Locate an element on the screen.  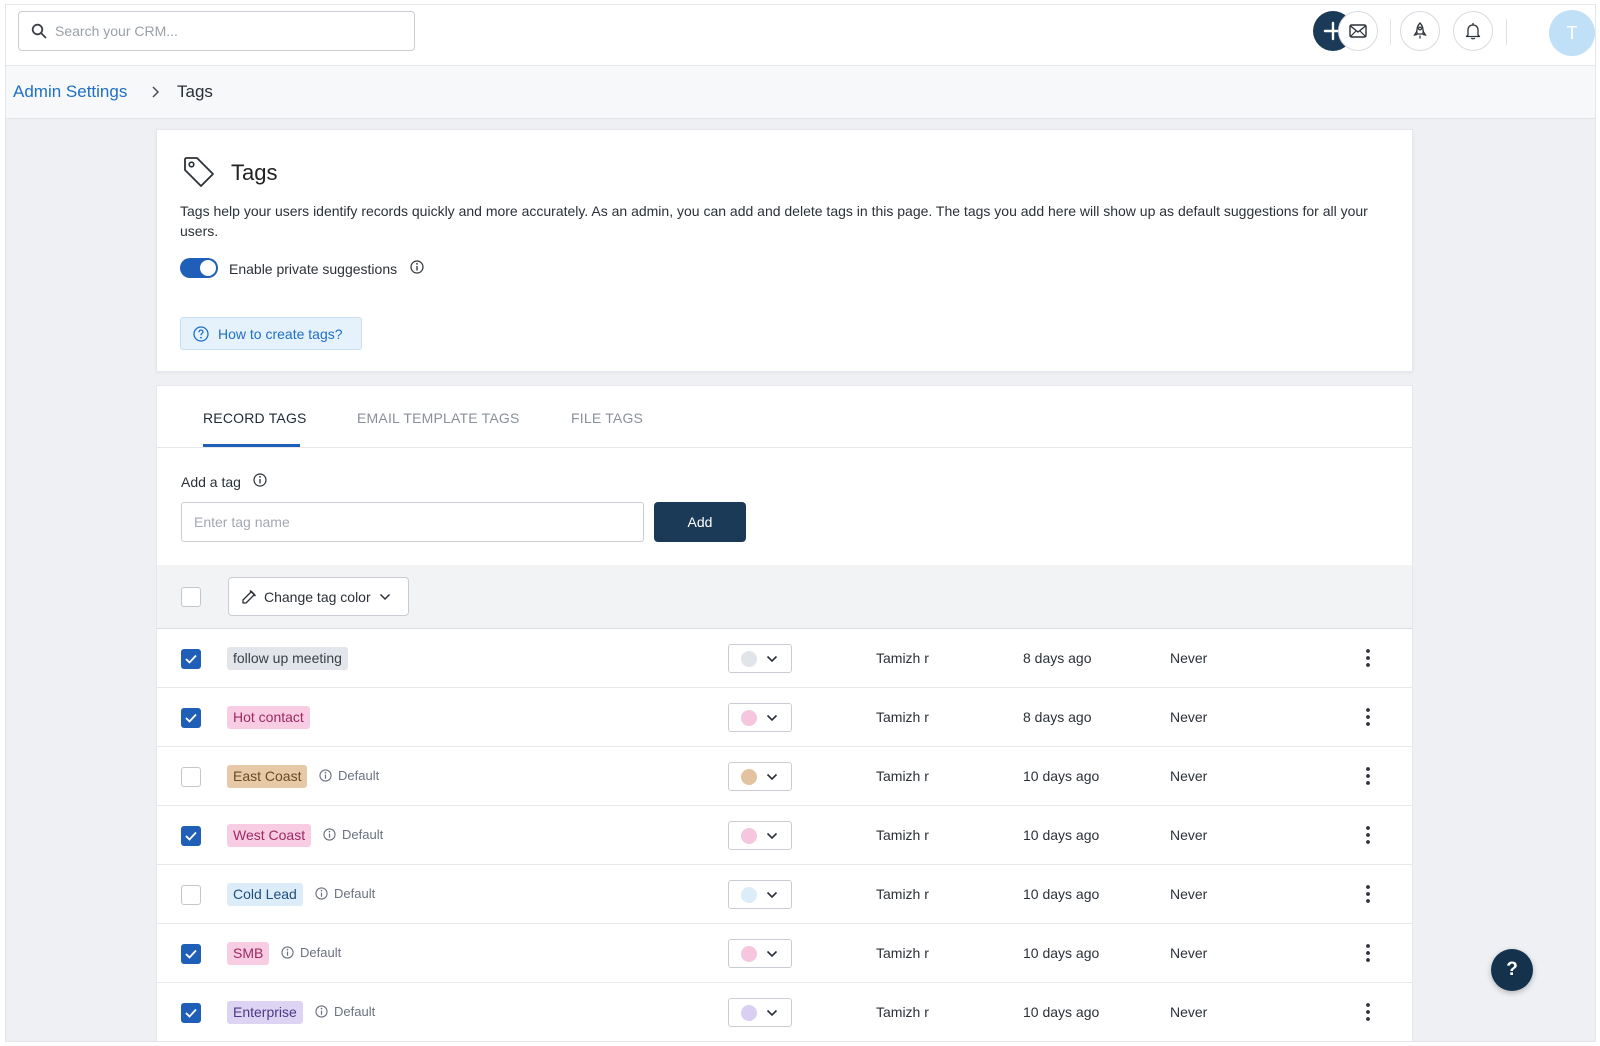
select-all-checkbox is located at coordinates (191, 597).